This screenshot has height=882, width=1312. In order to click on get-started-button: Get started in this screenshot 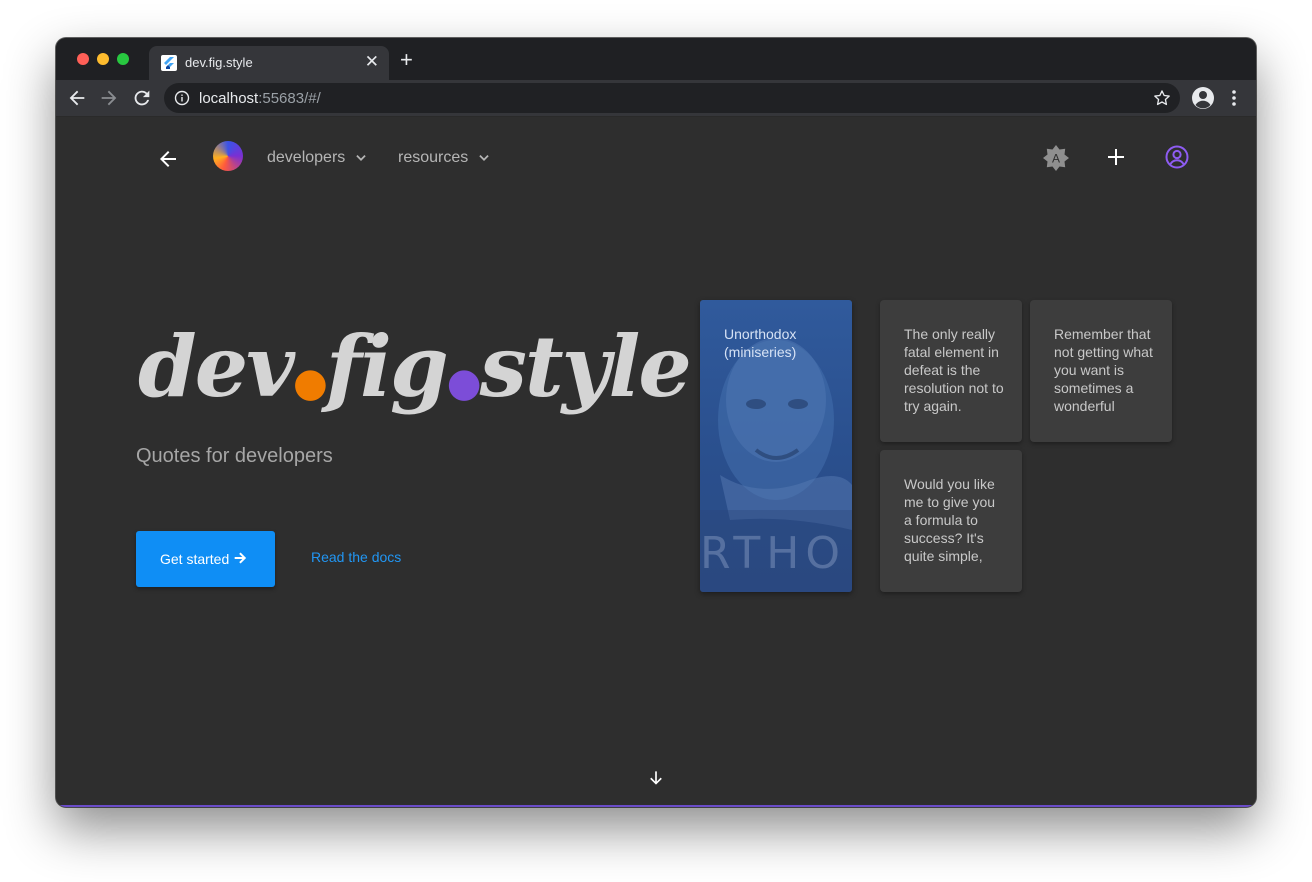, I will do `click(205, 559)`.